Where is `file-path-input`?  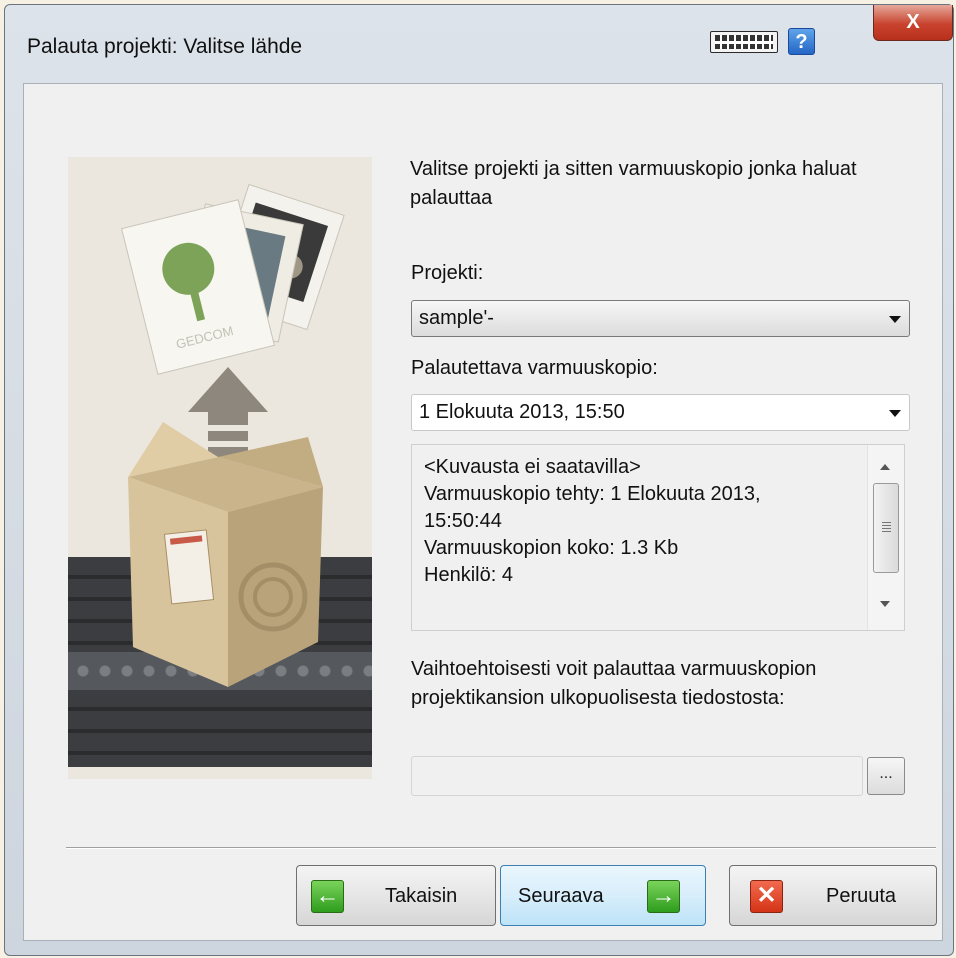 file-path-input is located at coordinates (637, 776).